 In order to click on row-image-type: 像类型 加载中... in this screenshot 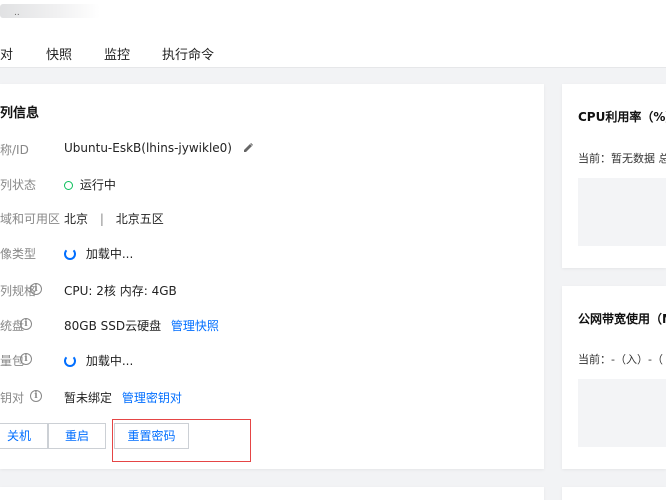, I will do `click(270, 254)`.